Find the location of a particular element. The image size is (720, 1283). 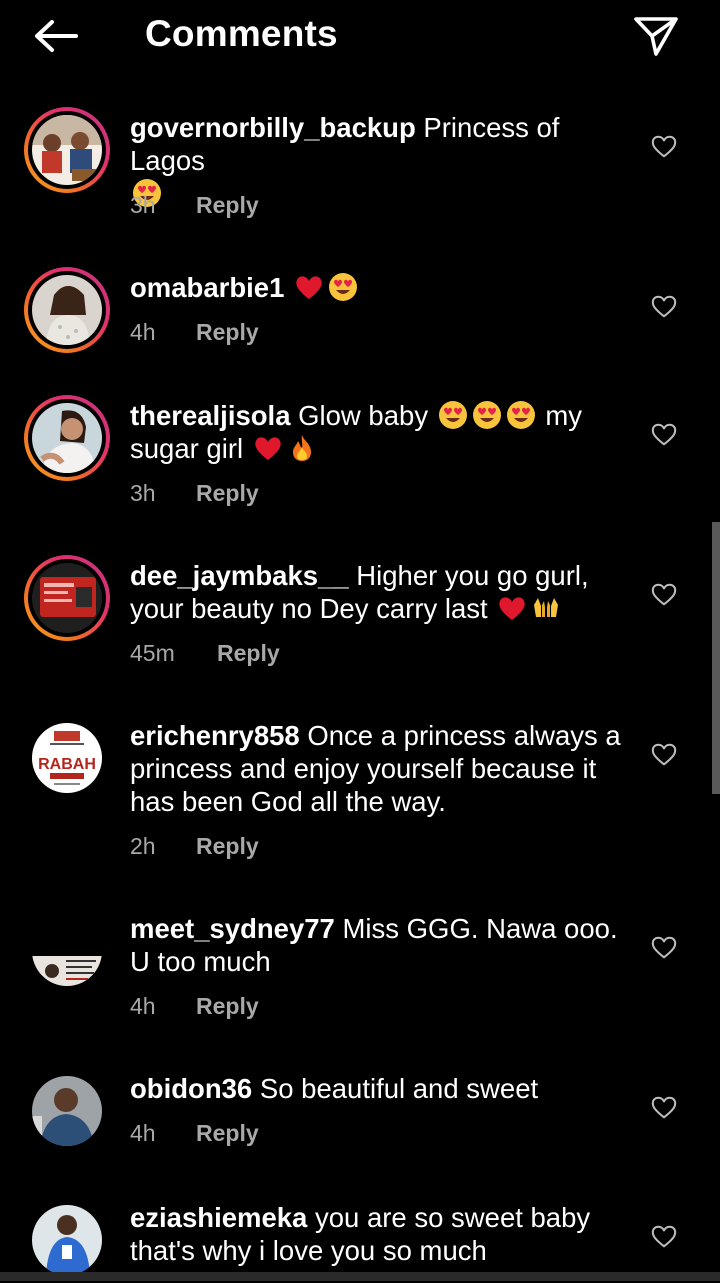

avatar-logo-text: RABAH is located at coordinates (67, 764).